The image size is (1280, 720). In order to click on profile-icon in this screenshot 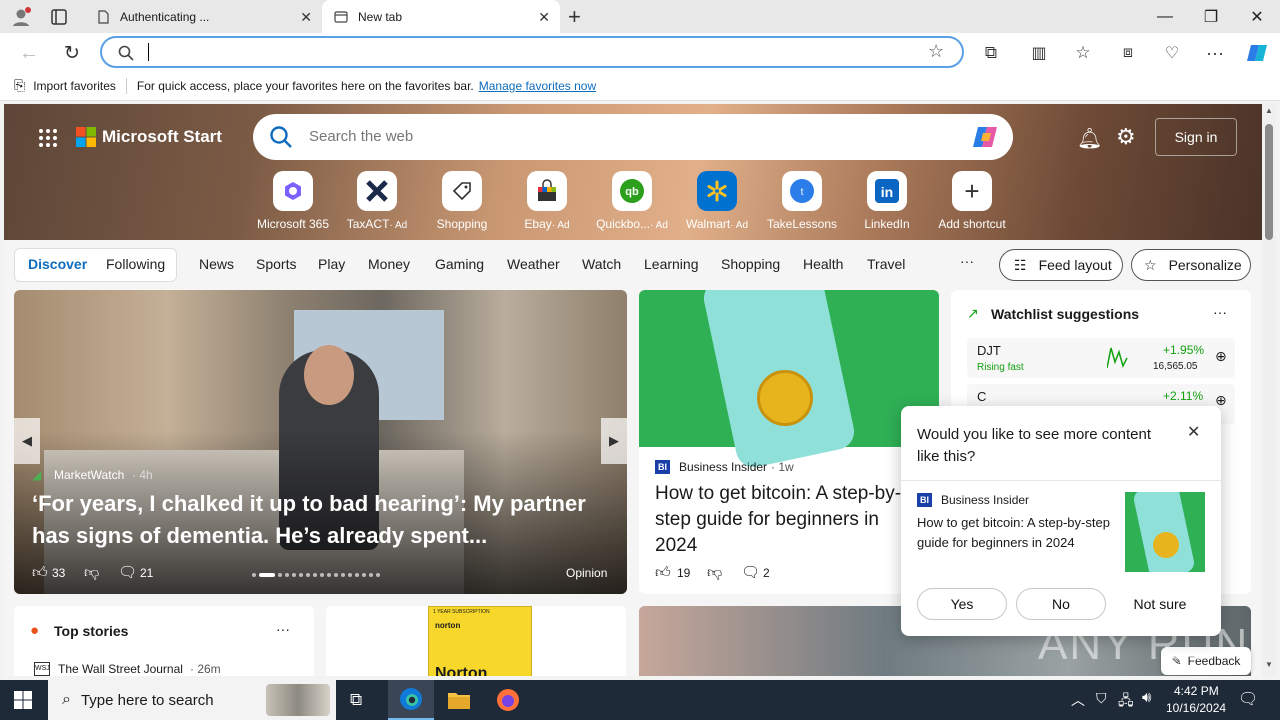, I will do `click(21, 17)`.